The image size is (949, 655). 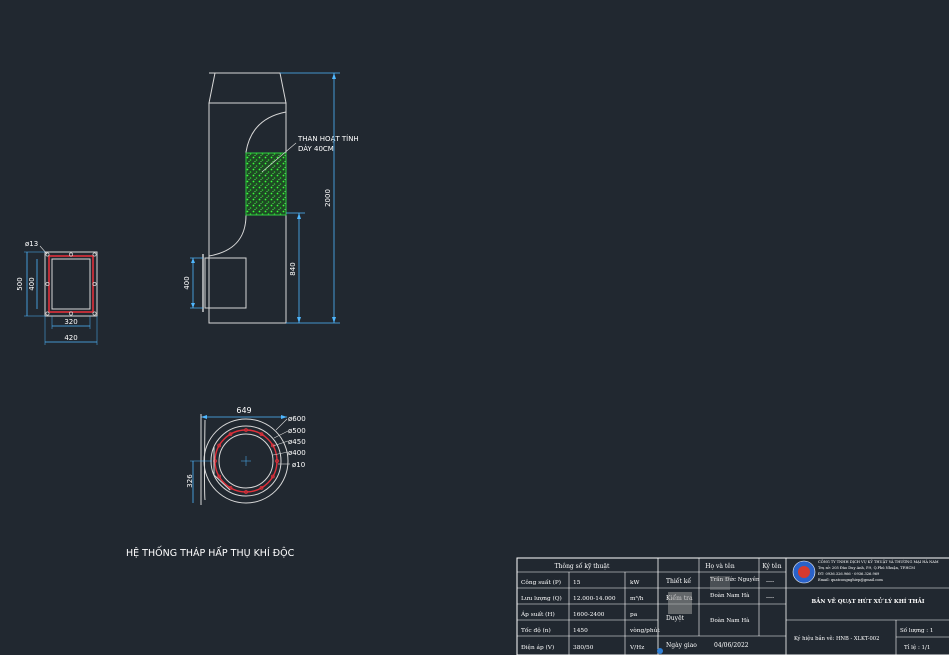 I want to click on spec-label: Điện áp (V), so click(x=537, y=647).